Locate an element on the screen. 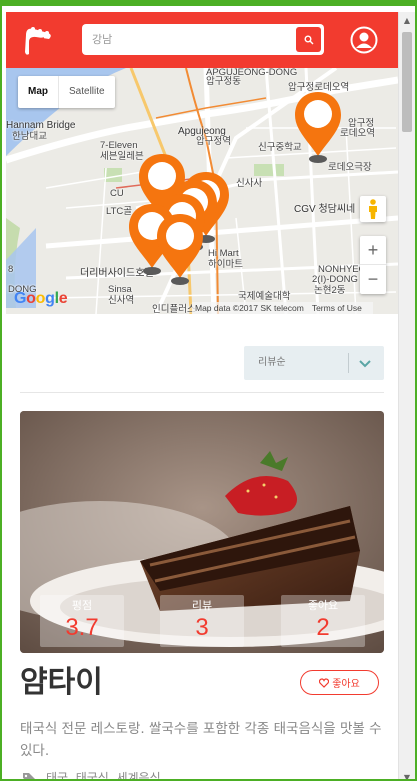  search-icon is located at coordinates (308, 39).